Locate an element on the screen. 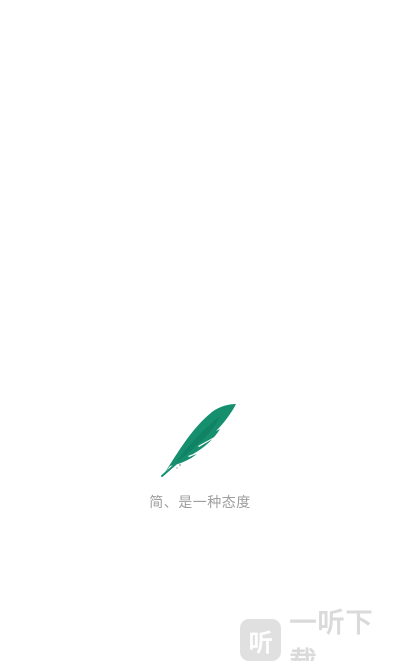  watermark-badge: 听 is located at coordinates (261, 640).